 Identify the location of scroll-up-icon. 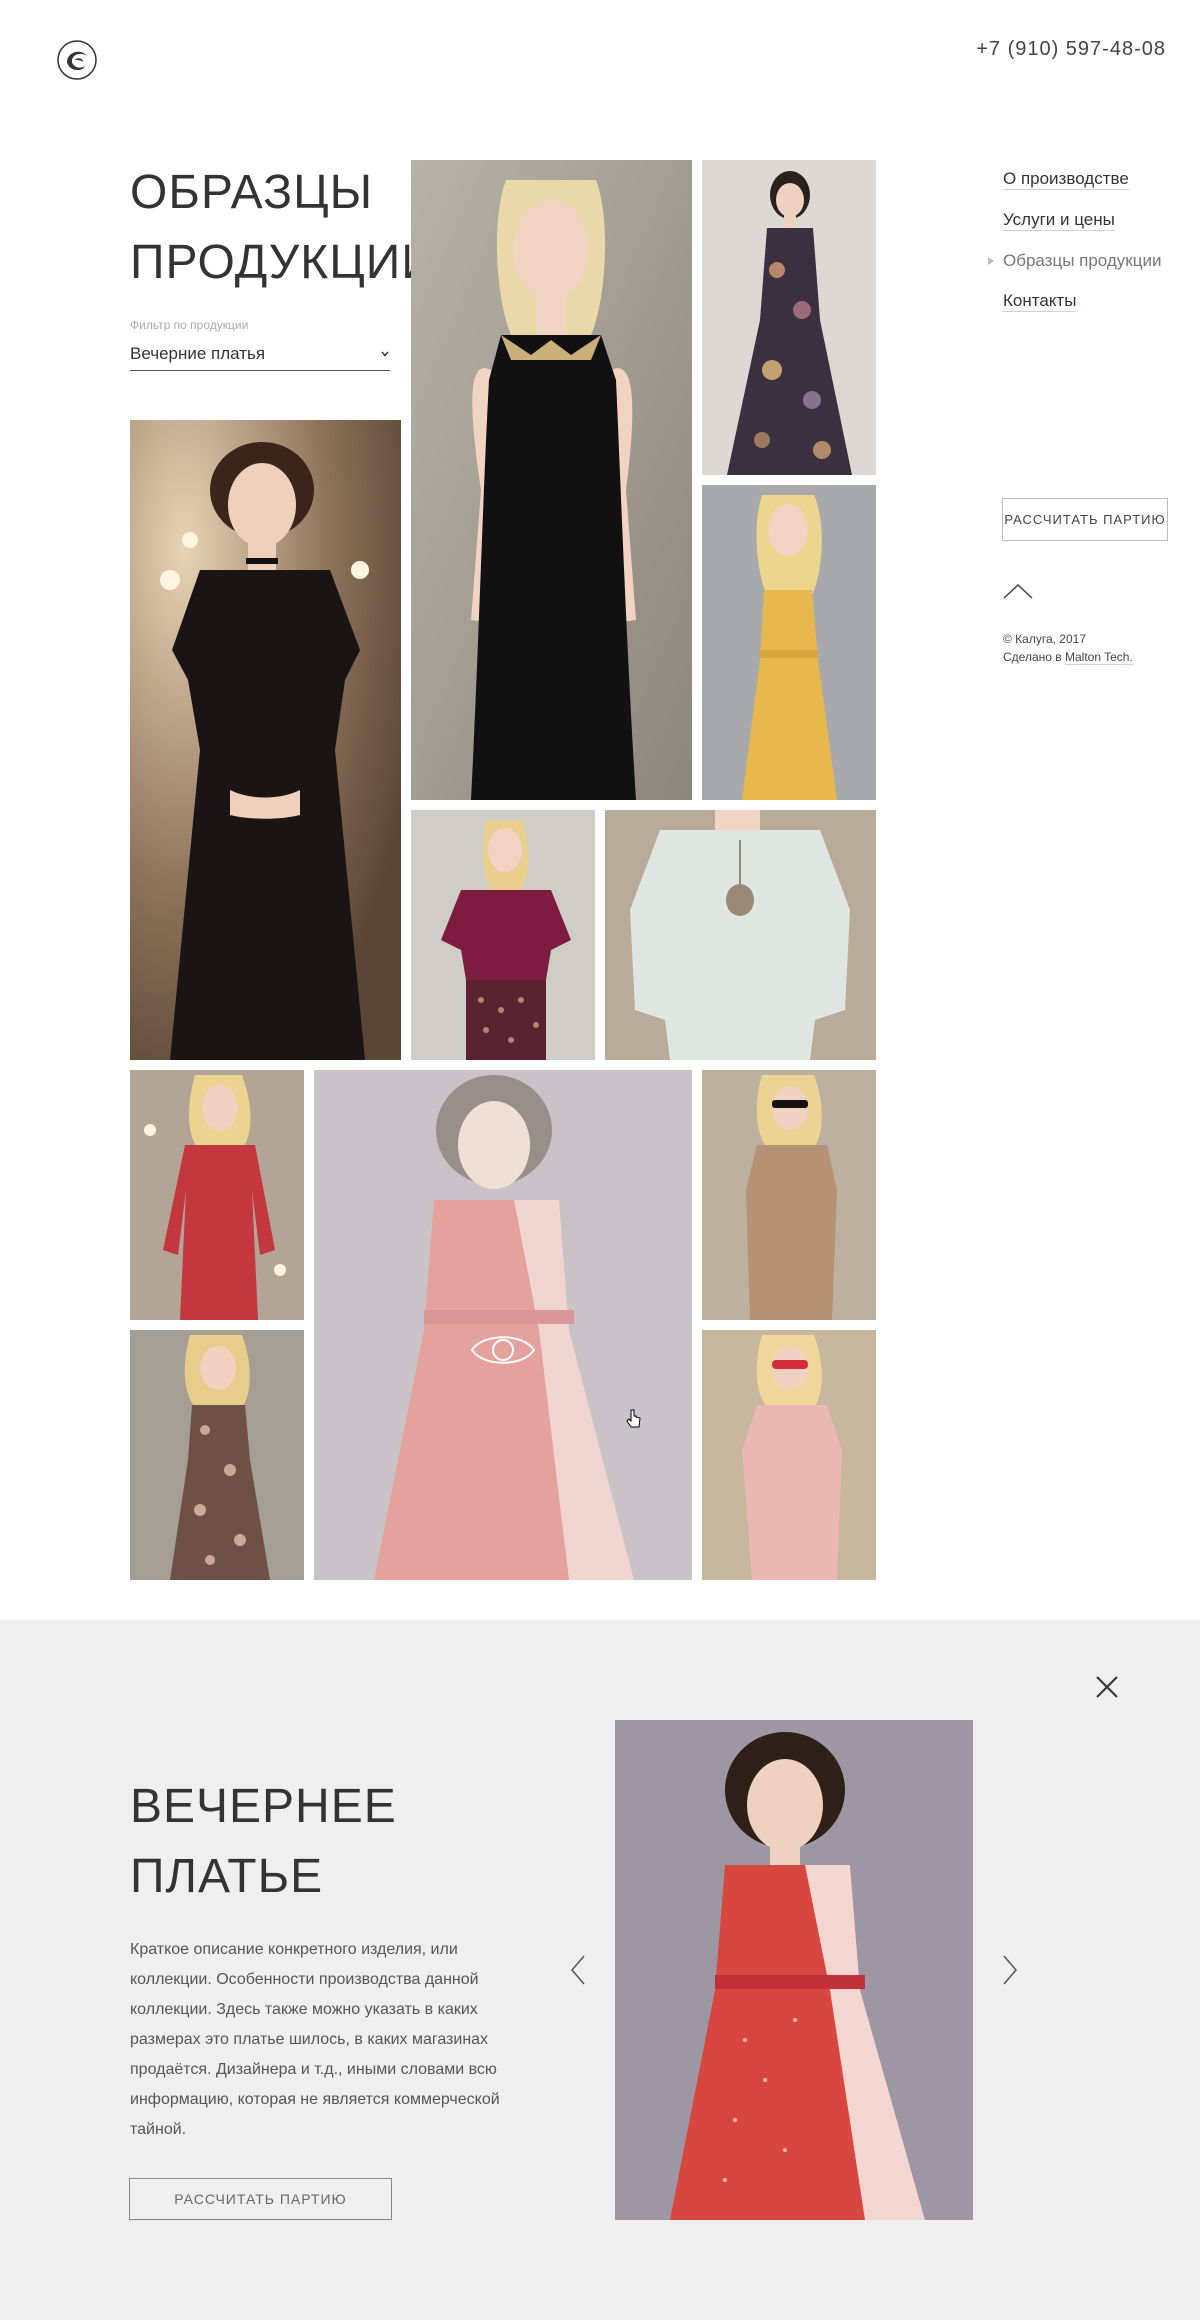
(1018, 591).